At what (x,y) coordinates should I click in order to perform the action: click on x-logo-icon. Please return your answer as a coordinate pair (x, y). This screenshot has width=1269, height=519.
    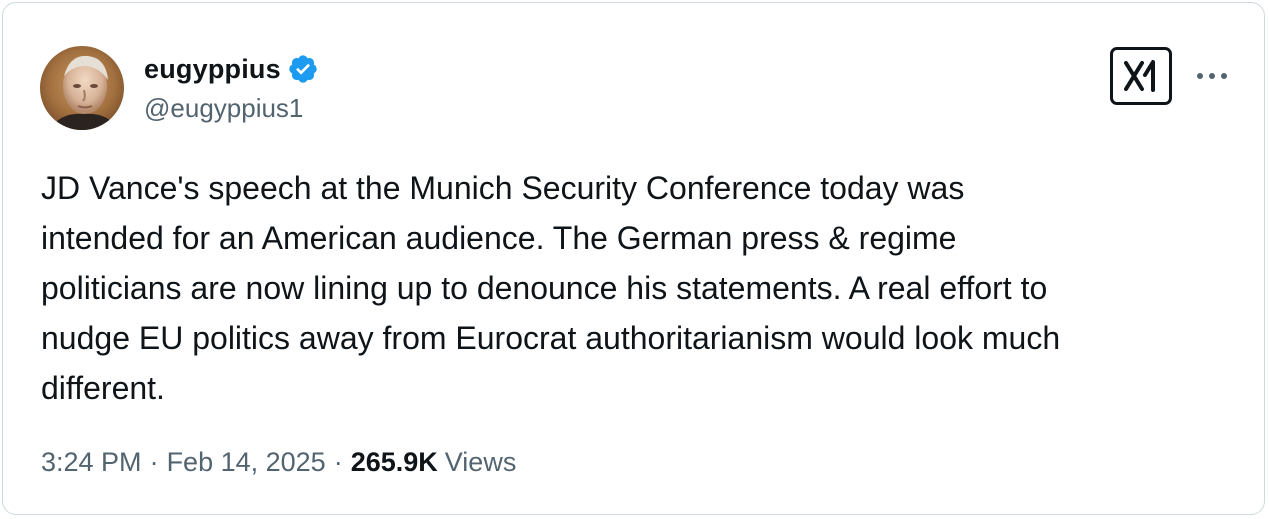
    Looking at the image, I should click on (1141, 76).